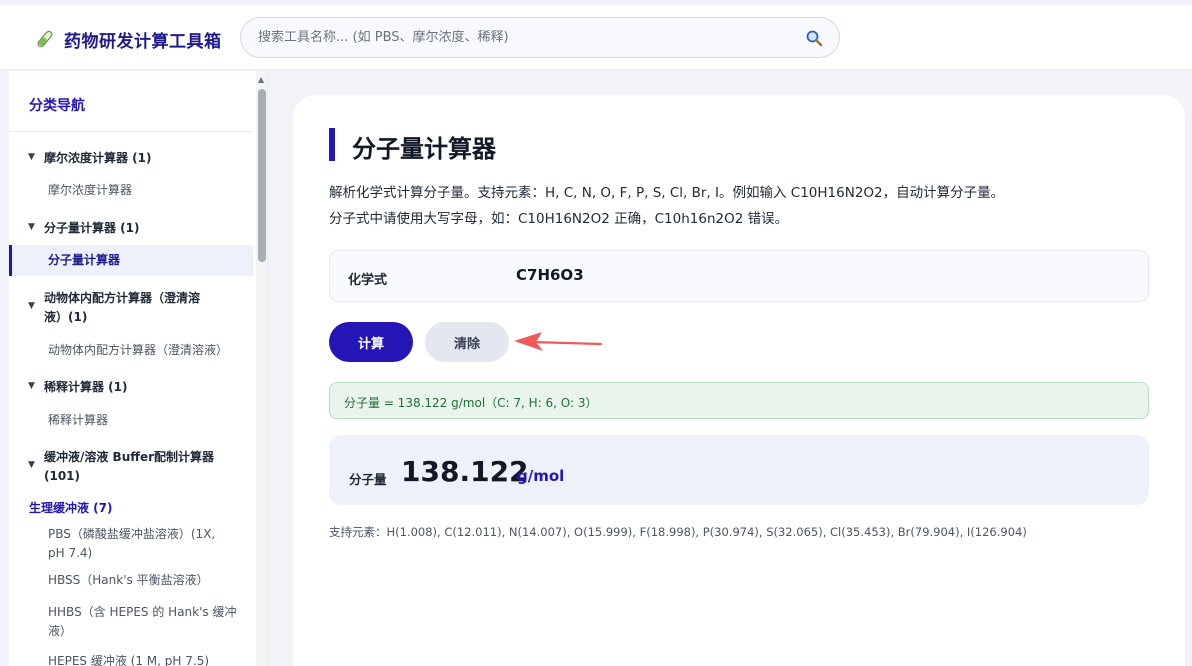 The width and height of the screenshot is (1192, 666). What do you see at coordinates (596, 2) in the screenshot?
I see `header-strip` at bounding box center [596, 2].